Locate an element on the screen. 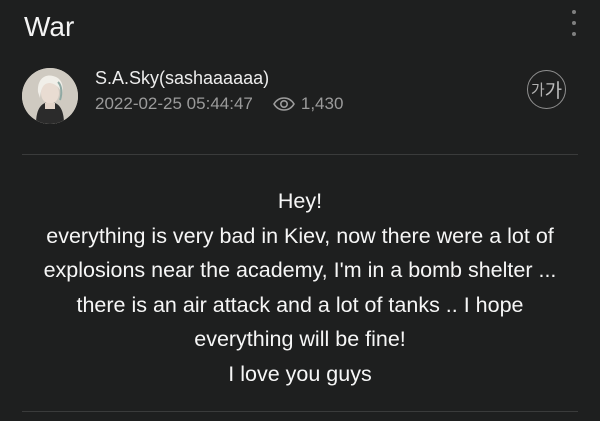 The height and width of the screenshot is (421, 600). avatar-image is located at coordinates (50, 96).